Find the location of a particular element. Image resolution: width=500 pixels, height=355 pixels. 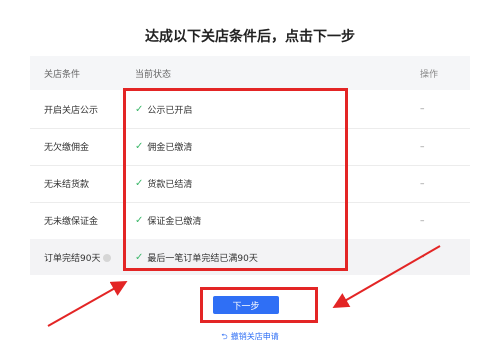

right-arrow is located at coordinates (386, 276).